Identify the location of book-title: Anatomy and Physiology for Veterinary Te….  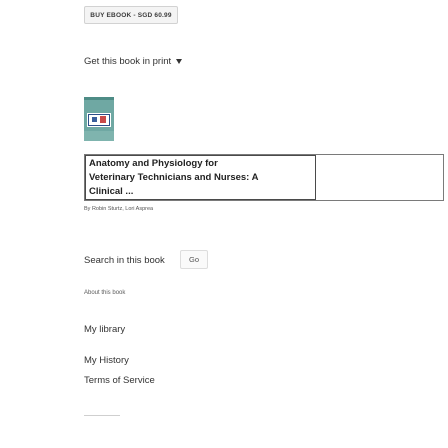
(200, 177).